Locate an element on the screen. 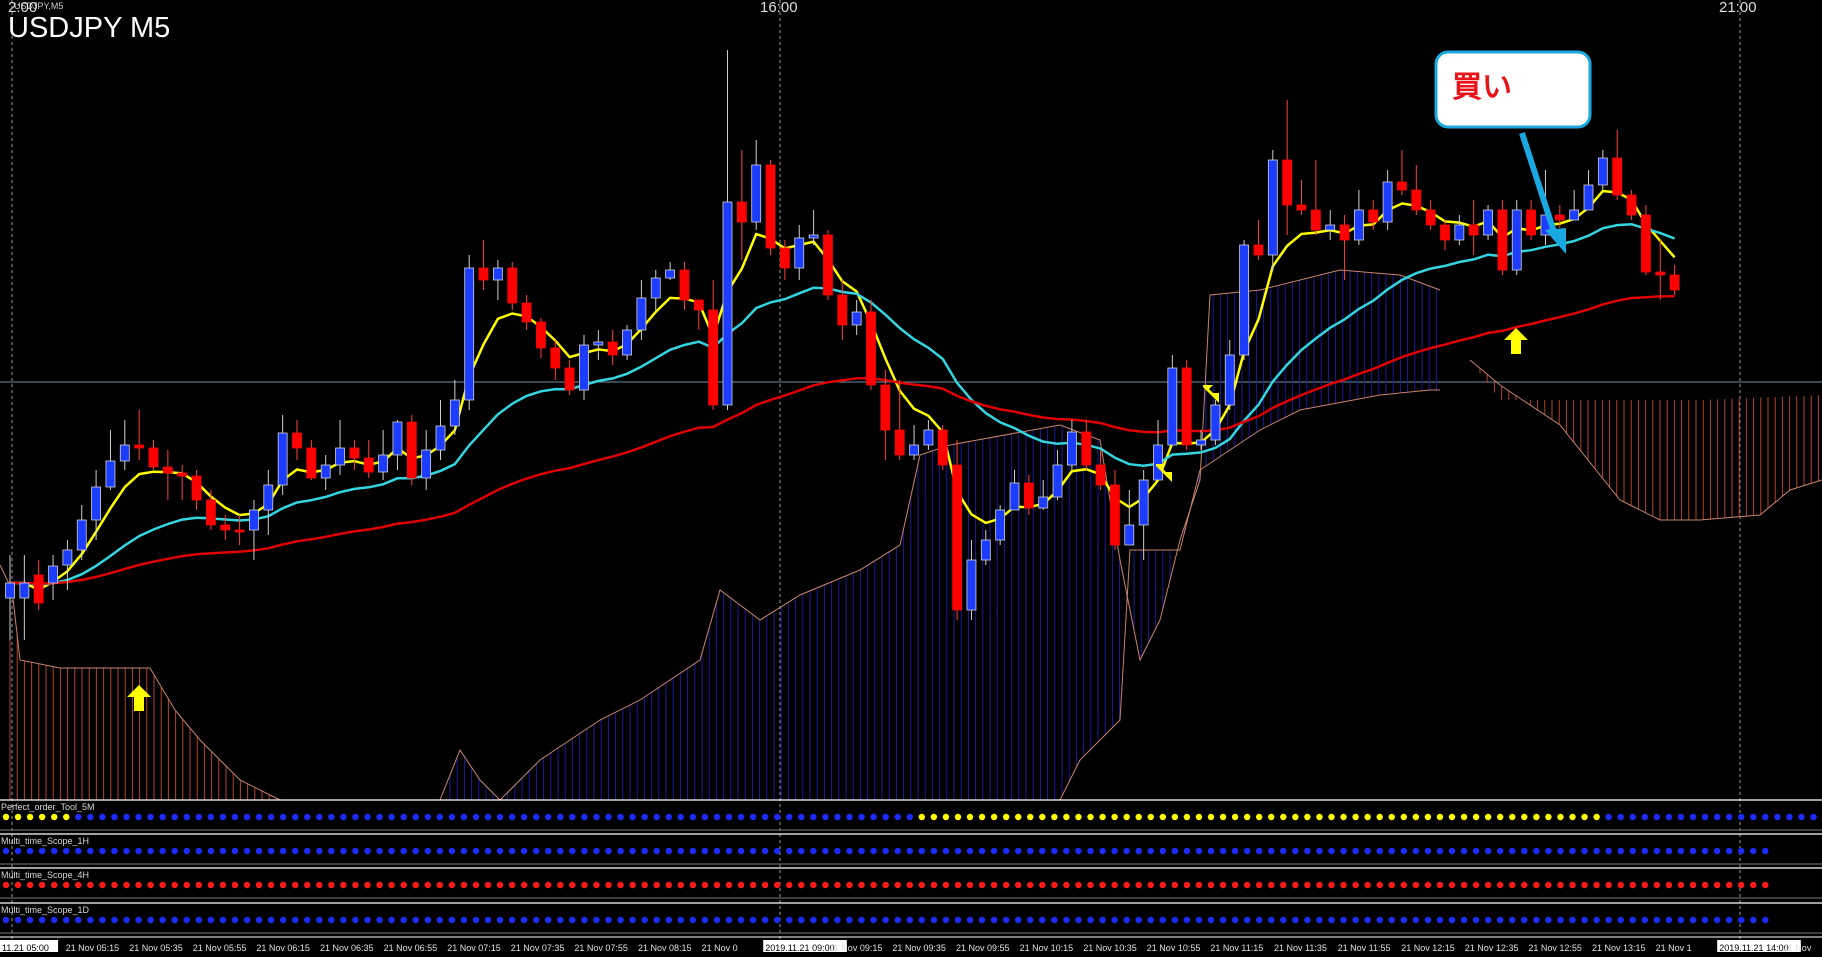 This screenshot has height=957, width=1822. x-axis-tick-label: 21 Nov 07:55 is located at coordinates (601, 948).